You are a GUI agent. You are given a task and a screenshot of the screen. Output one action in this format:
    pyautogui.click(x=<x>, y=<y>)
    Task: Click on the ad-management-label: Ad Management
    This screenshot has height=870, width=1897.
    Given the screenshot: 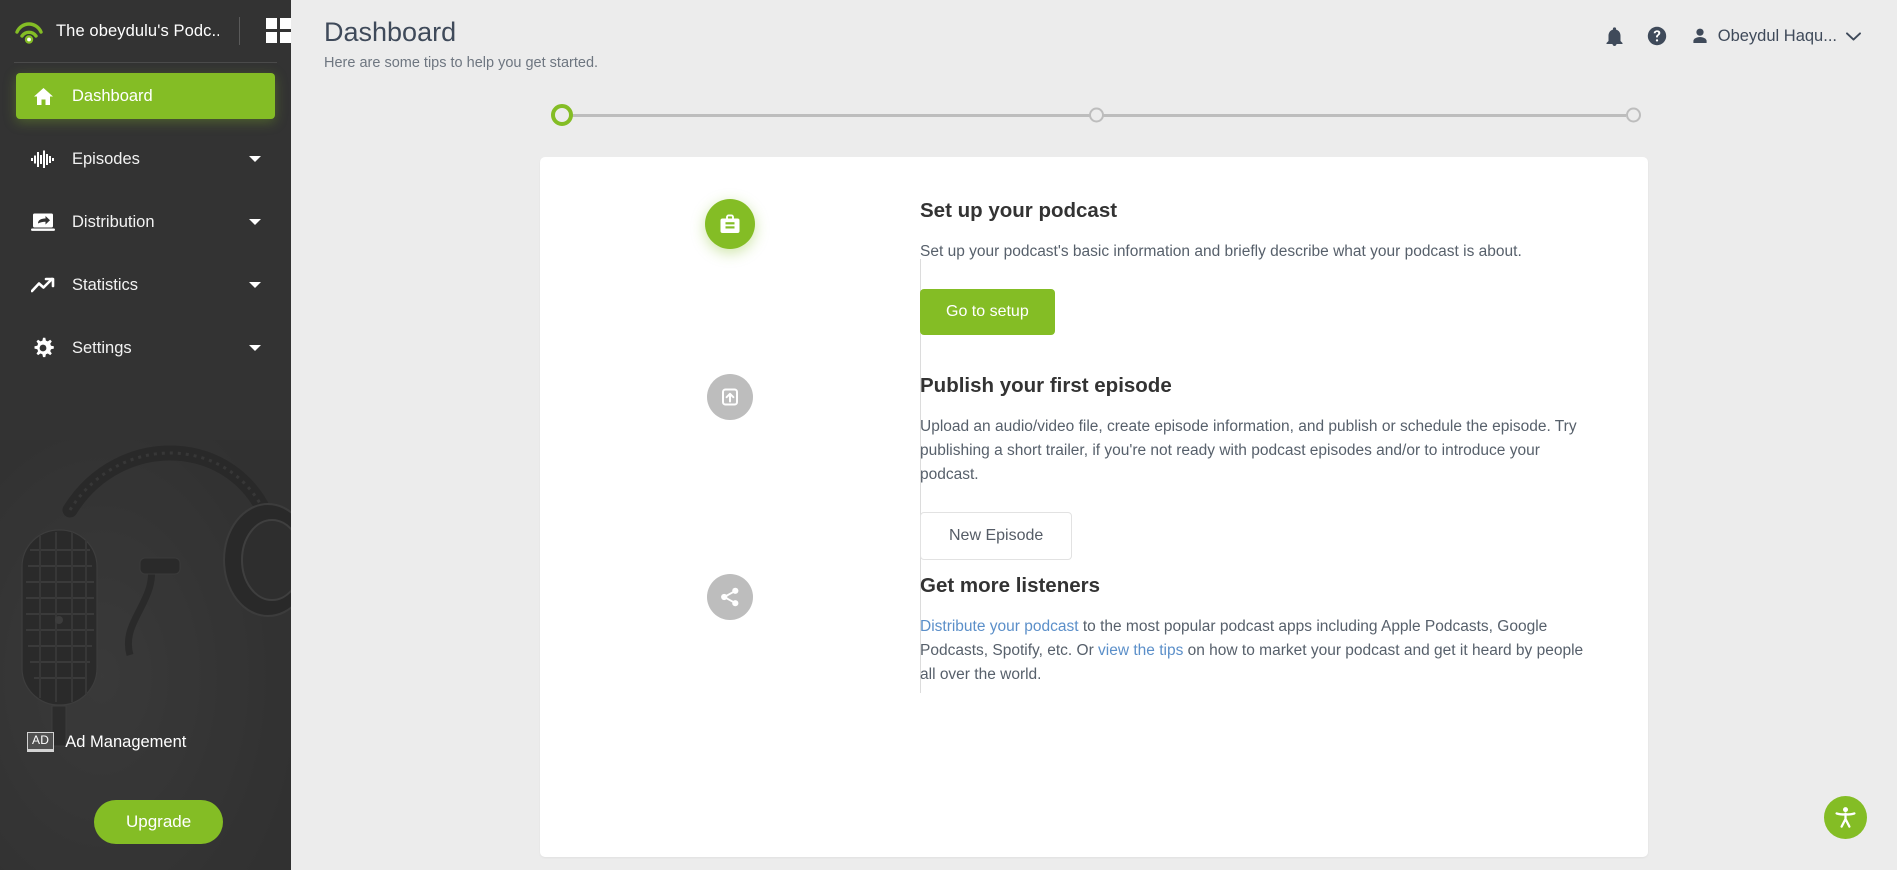 What is the action you would take?
    pyautogui.click(x=126, y=741)
    